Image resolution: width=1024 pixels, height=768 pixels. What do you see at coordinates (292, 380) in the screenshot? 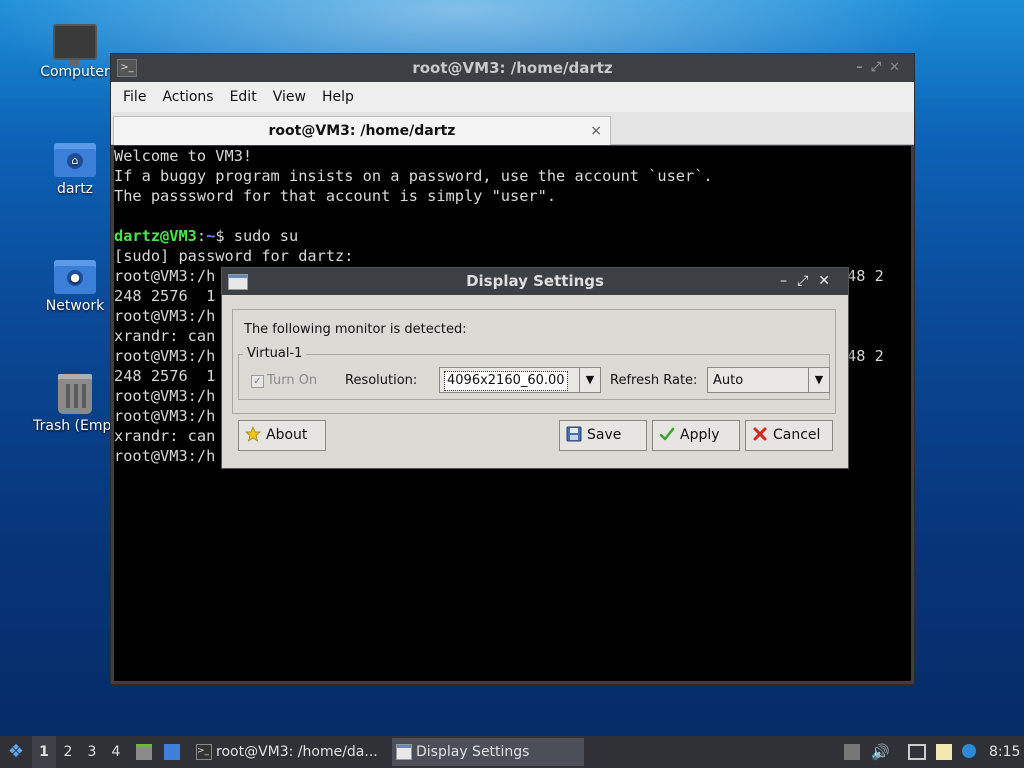
I see `turn-on-label: Turn On` at bounding box center [292, 380].